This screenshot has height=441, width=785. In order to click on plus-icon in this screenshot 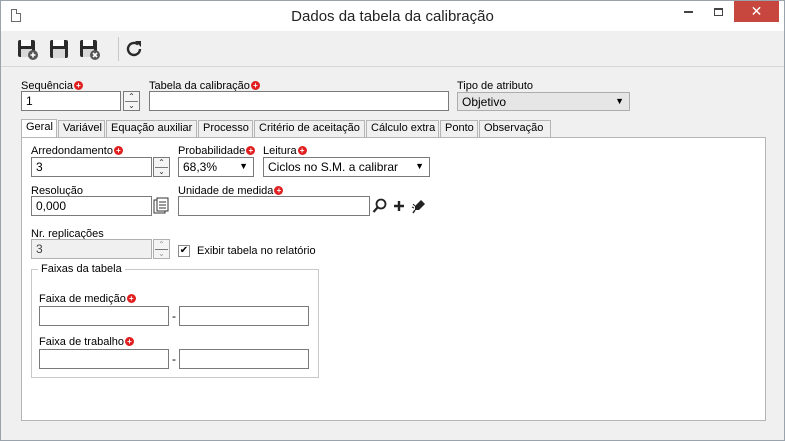, I will do `click(399, 206)`.